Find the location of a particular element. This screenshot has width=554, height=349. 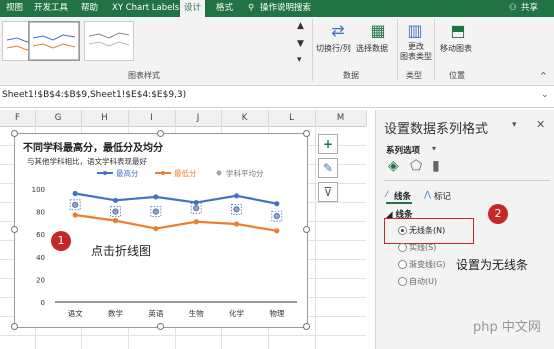

y-tick-label: 40 is located at coordinates (40, 258).